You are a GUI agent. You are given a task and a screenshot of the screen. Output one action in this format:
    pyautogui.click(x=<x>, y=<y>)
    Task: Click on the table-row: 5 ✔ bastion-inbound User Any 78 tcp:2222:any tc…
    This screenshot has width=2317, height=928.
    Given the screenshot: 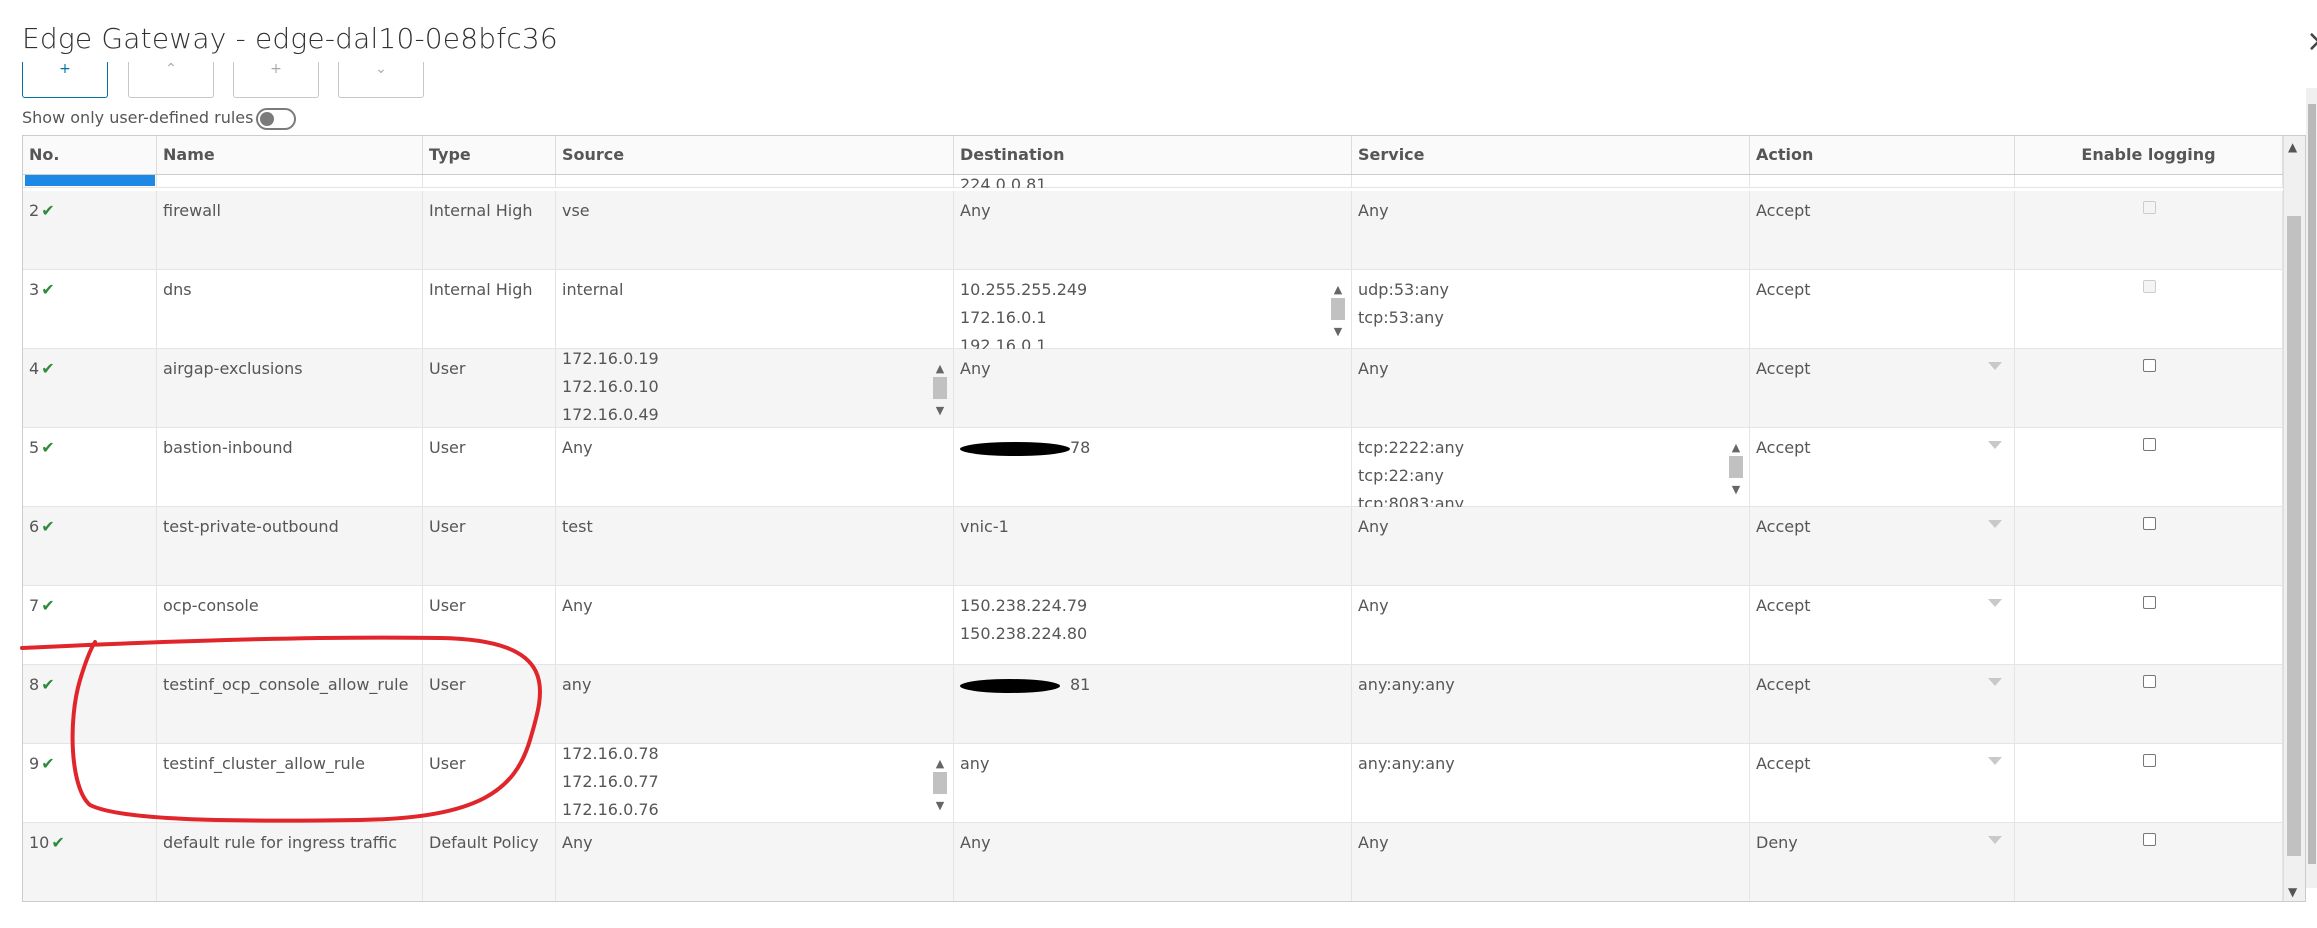 What is the action you would take?
    pyautogui.click(x=1153, y=467)
    